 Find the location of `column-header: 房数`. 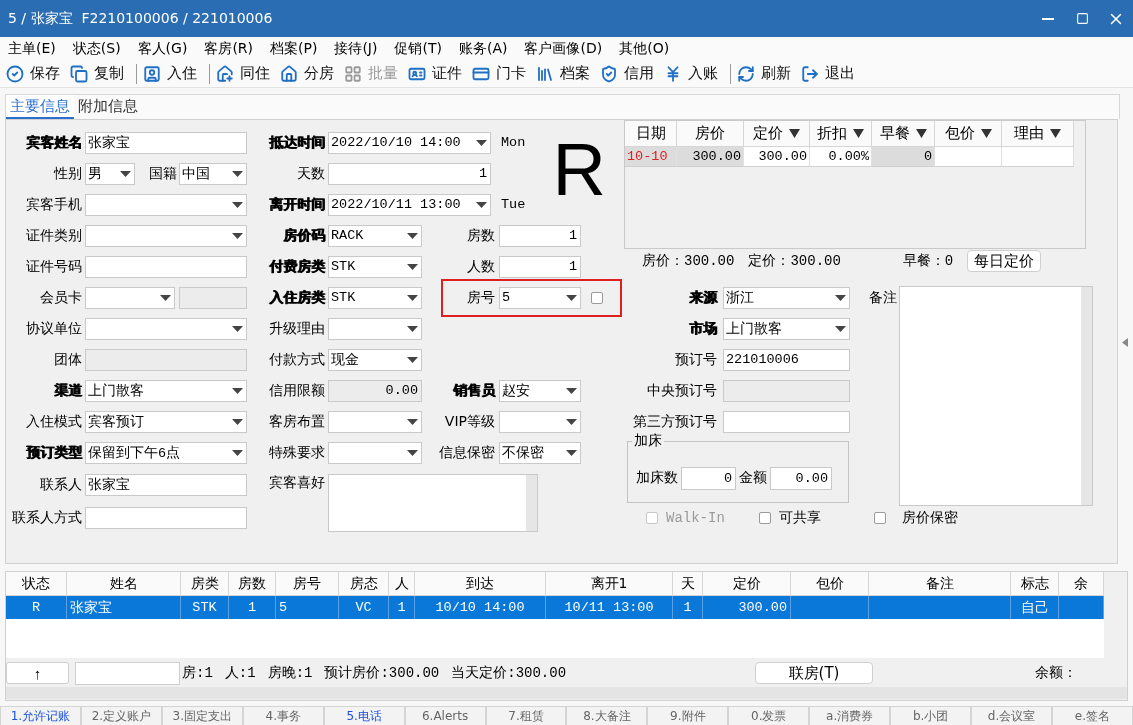

column-header: 房数 is located at coordinates (252, 584).